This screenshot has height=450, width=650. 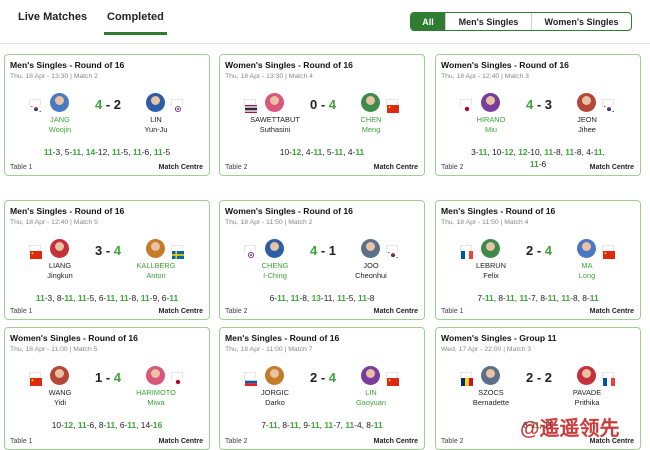 What do you see at coordinates (275, 119) in the screenshot?
I see `player1-last-name: SAWETTABUT` at bounding box center [275, 119].